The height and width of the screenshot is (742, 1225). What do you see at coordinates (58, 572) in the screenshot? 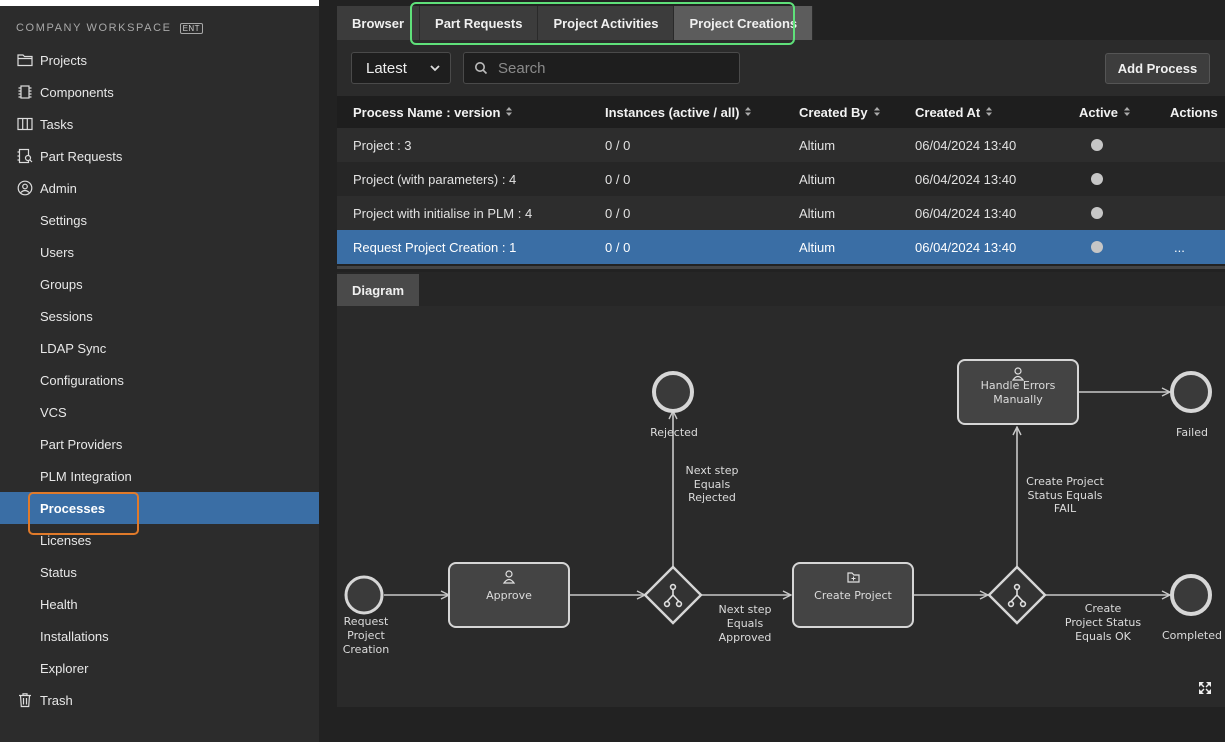
I see `sidebar-item-label: Status` at bounding box center [58, 572].